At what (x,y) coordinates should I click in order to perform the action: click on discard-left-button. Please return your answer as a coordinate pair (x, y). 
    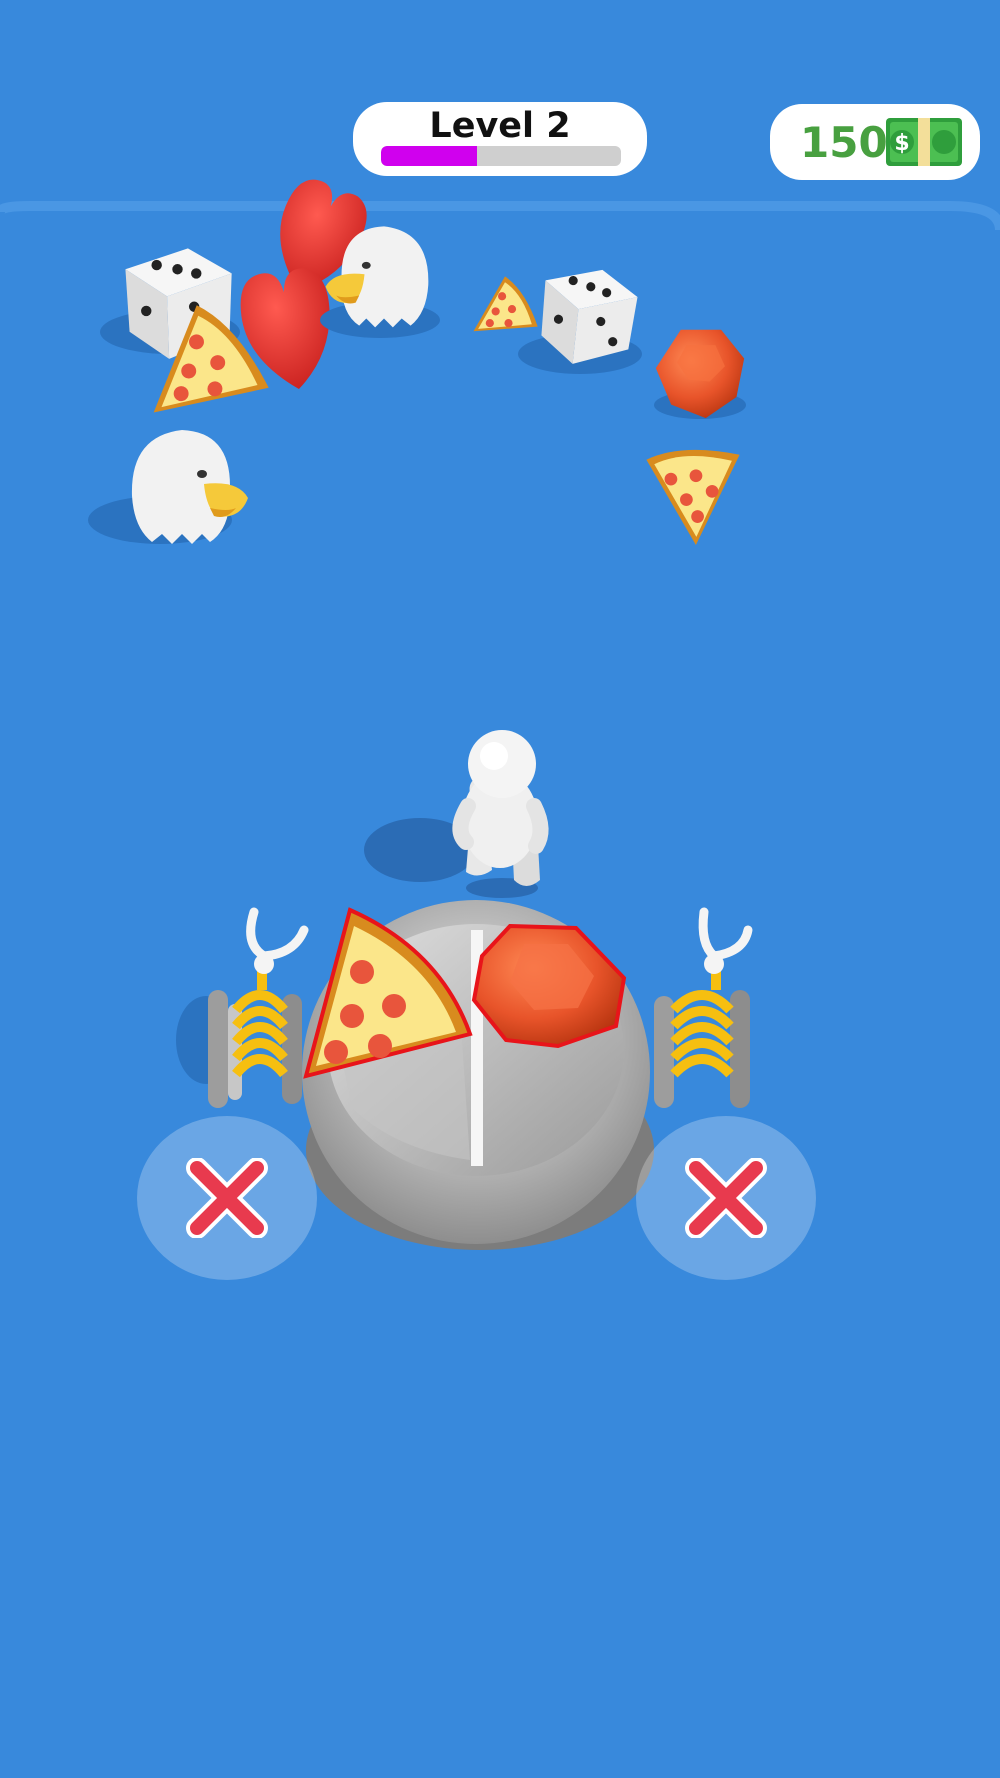
    Looking at the image, I should click on (227, 1198).